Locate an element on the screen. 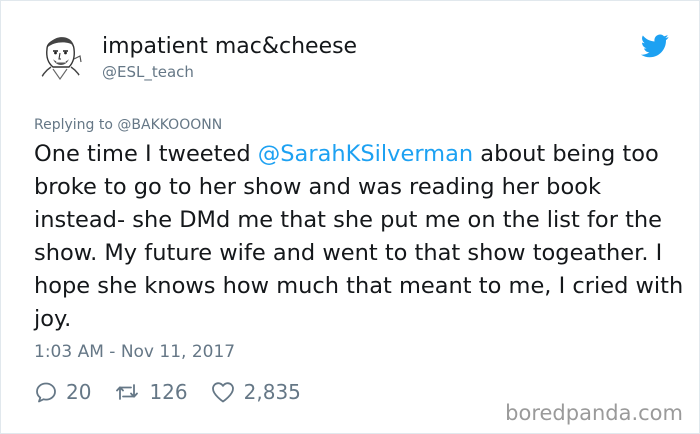 The image size is (700, 434). tweet-text-before: One time I tweeted is located at coordinates (146, 154).